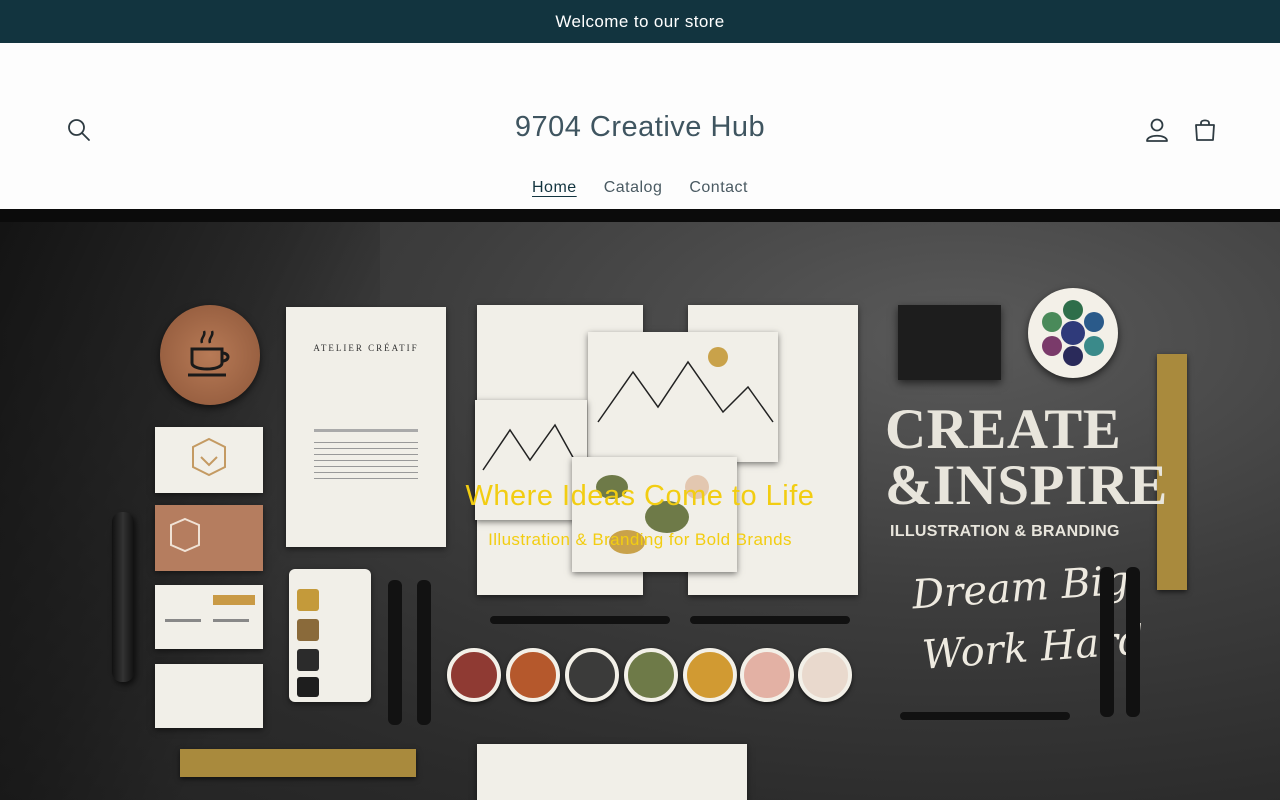 The height and width of the screenshot is (800, 1280). What do you see at coordinates (949, 342) in the screenshot?
I see `black-card-box` at bounding box center [949, 342].